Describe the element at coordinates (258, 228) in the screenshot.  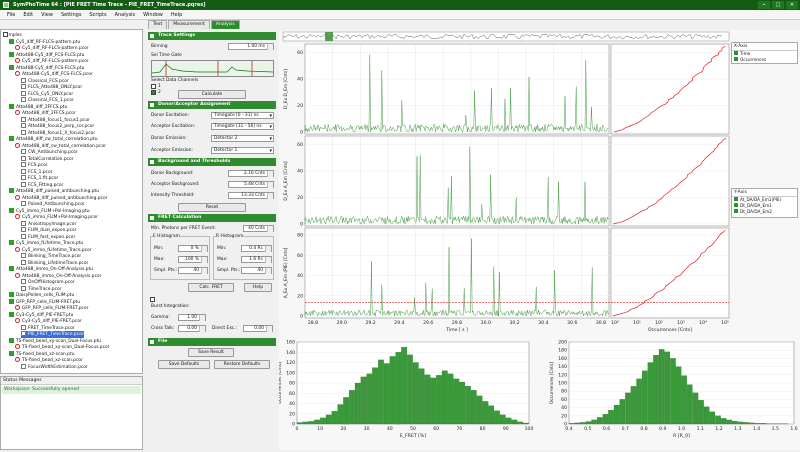
I see `min-photons-field: 40 Cnts` at that location.